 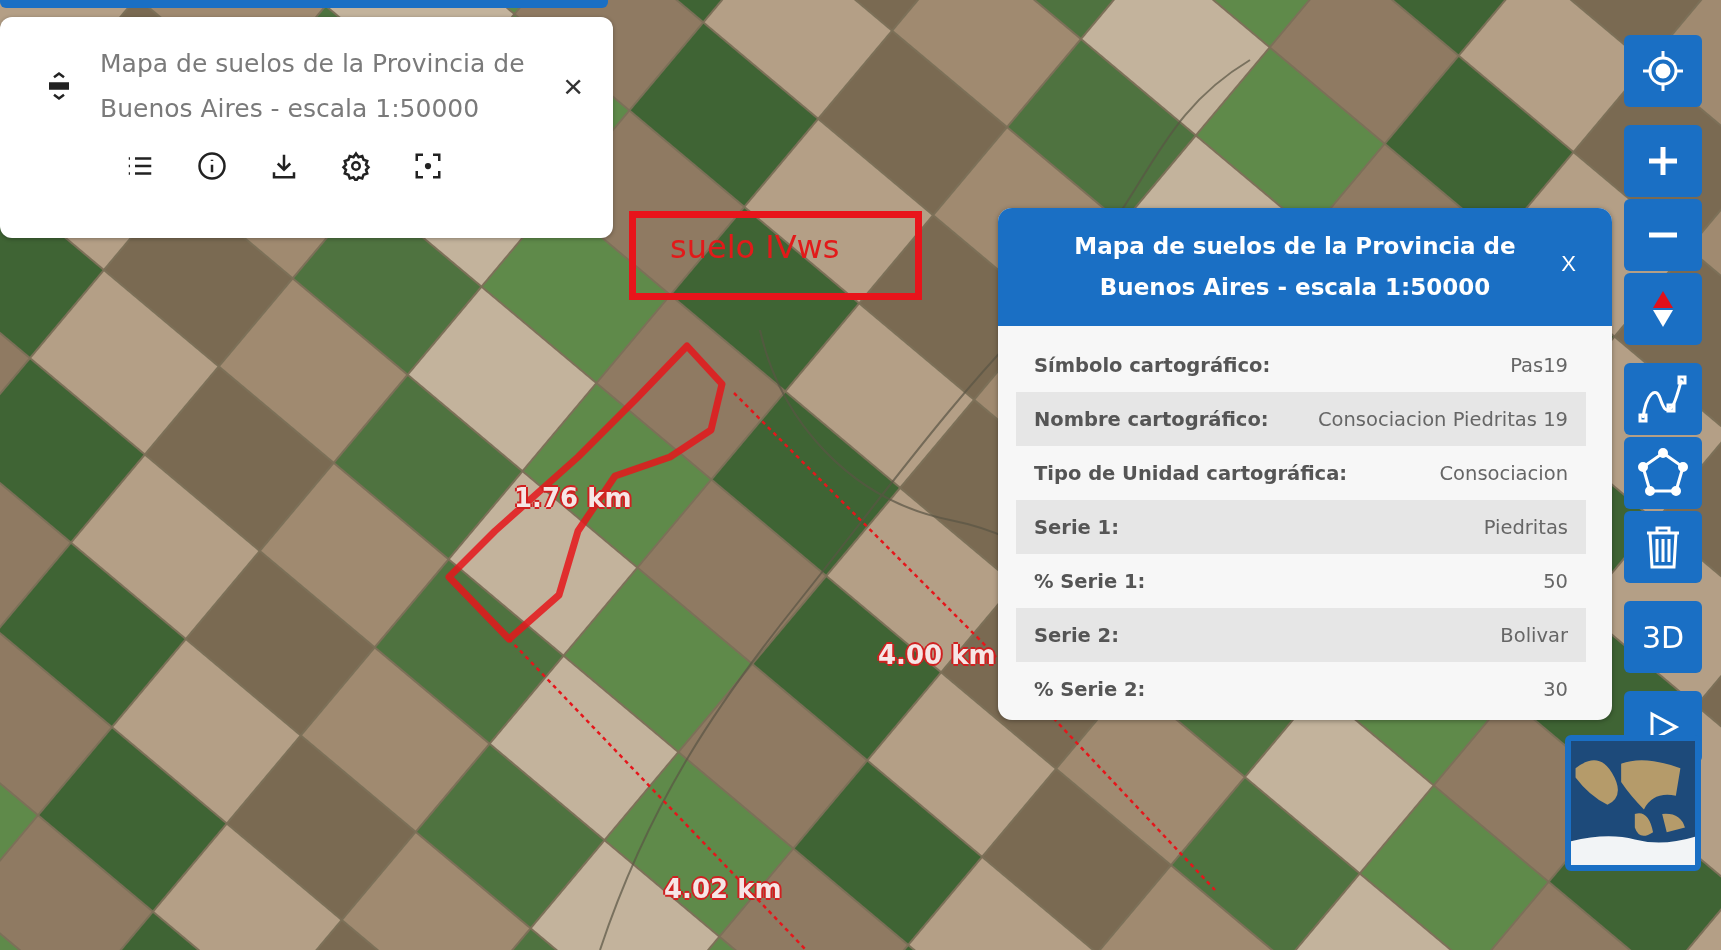 I want to click on attribute-label: Símbolo cartográfico:, so click(x=1152, y=365).